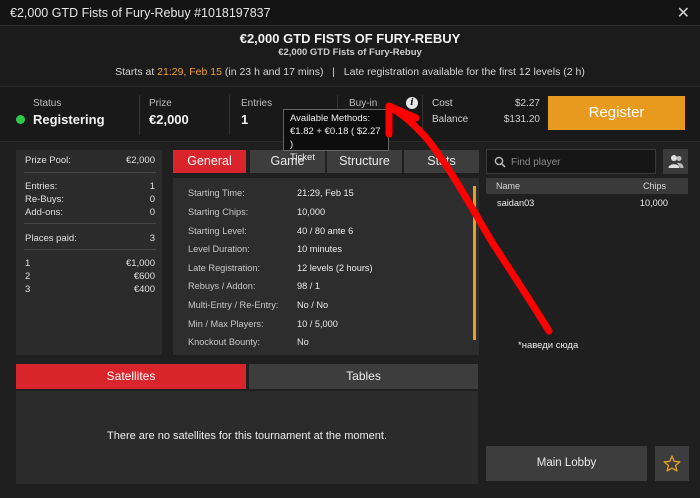  What do you see at coordinates (209, 161) in the screenshot?
I see `tab-general: General` at bounding box center [209, 161].